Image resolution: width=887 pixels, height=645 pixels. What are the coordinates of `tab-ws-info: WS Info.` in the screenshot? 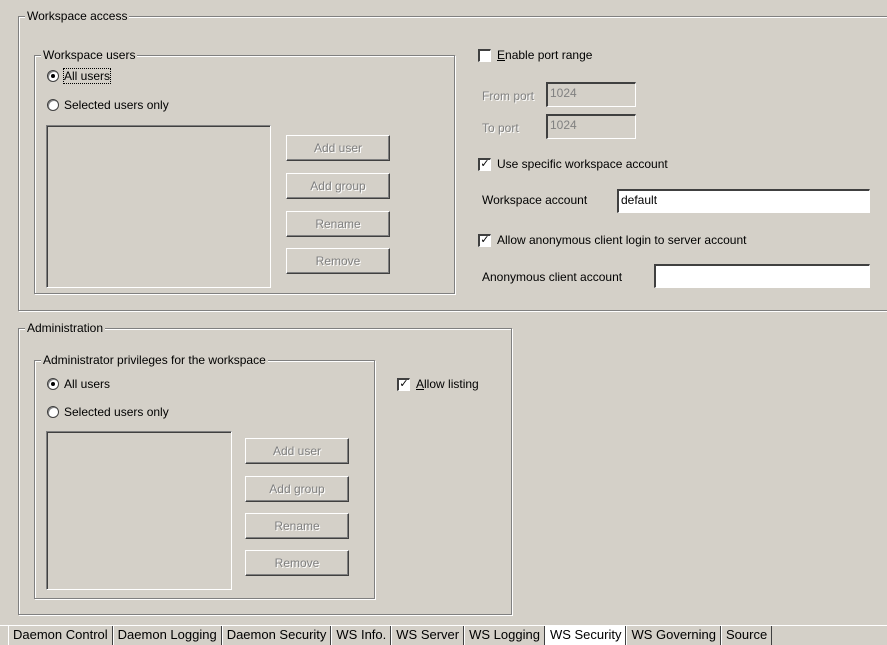 It's located at (361, 635).